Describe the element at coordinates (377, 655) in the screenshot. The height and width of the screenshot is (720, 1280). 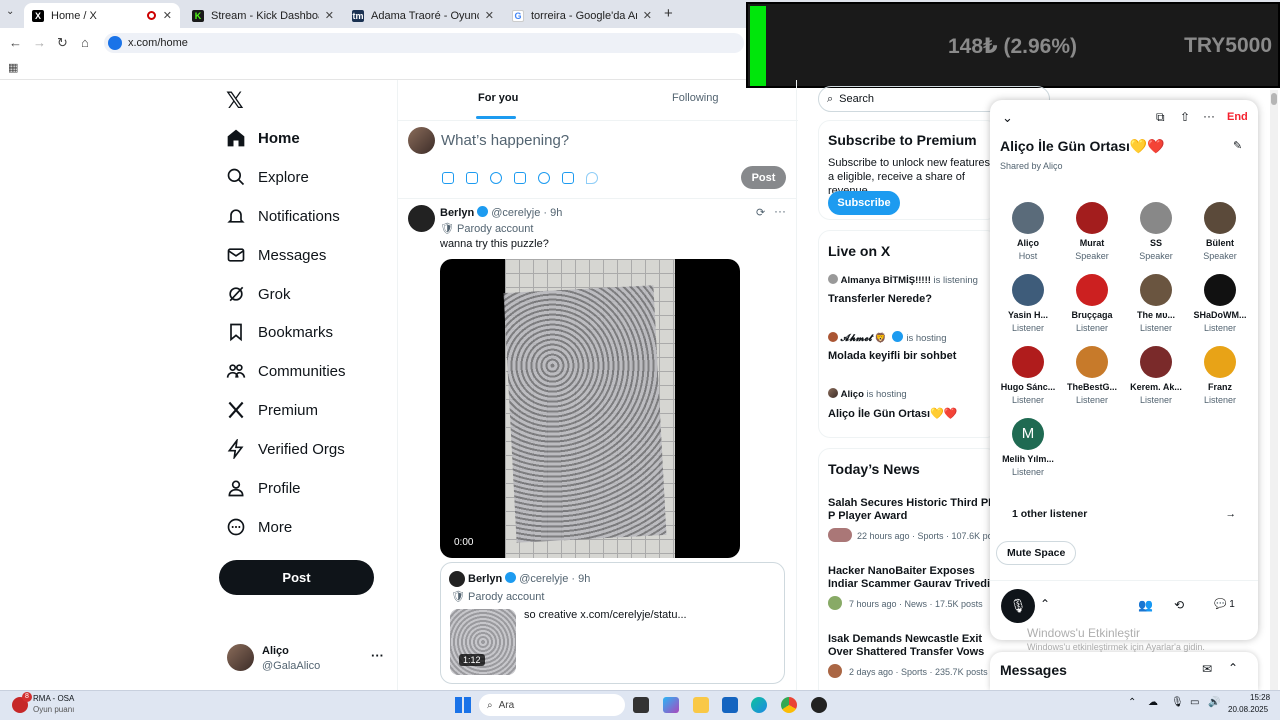
I see `account-menu-icon: ···` at that location.